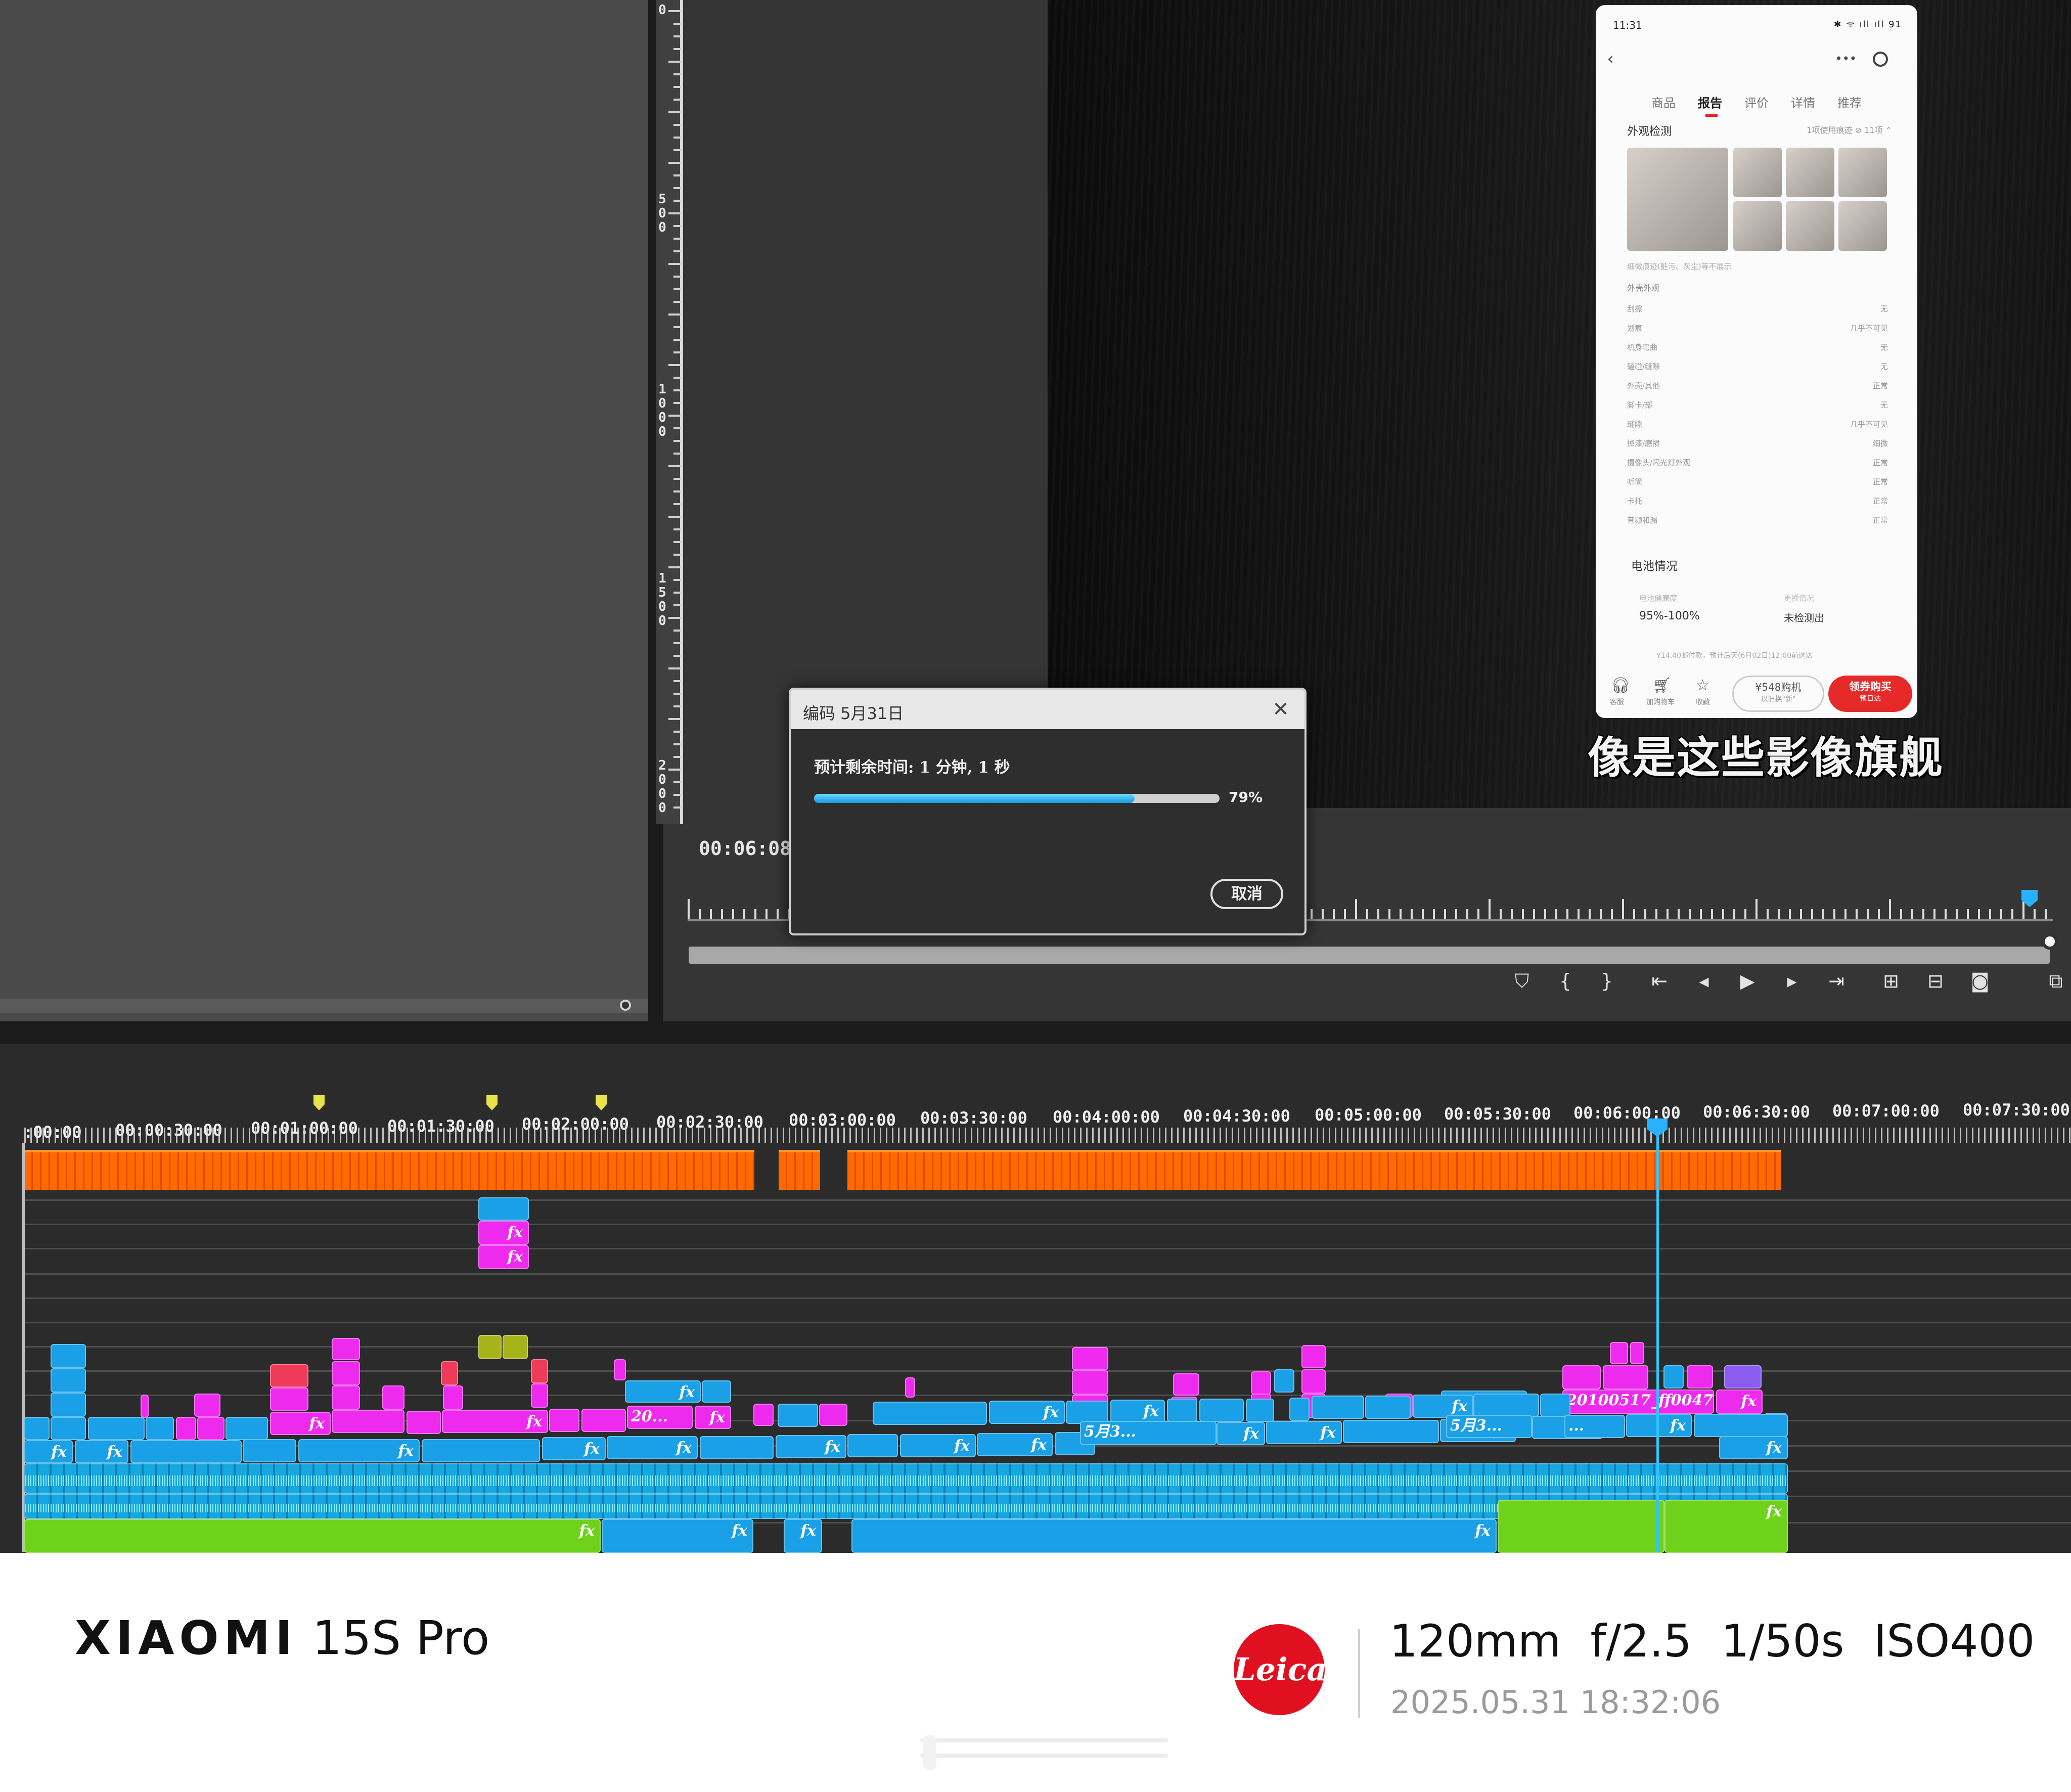  I want to click on dialog-titlebar: 编码 5月31日 ✕, so click(1047, 709).